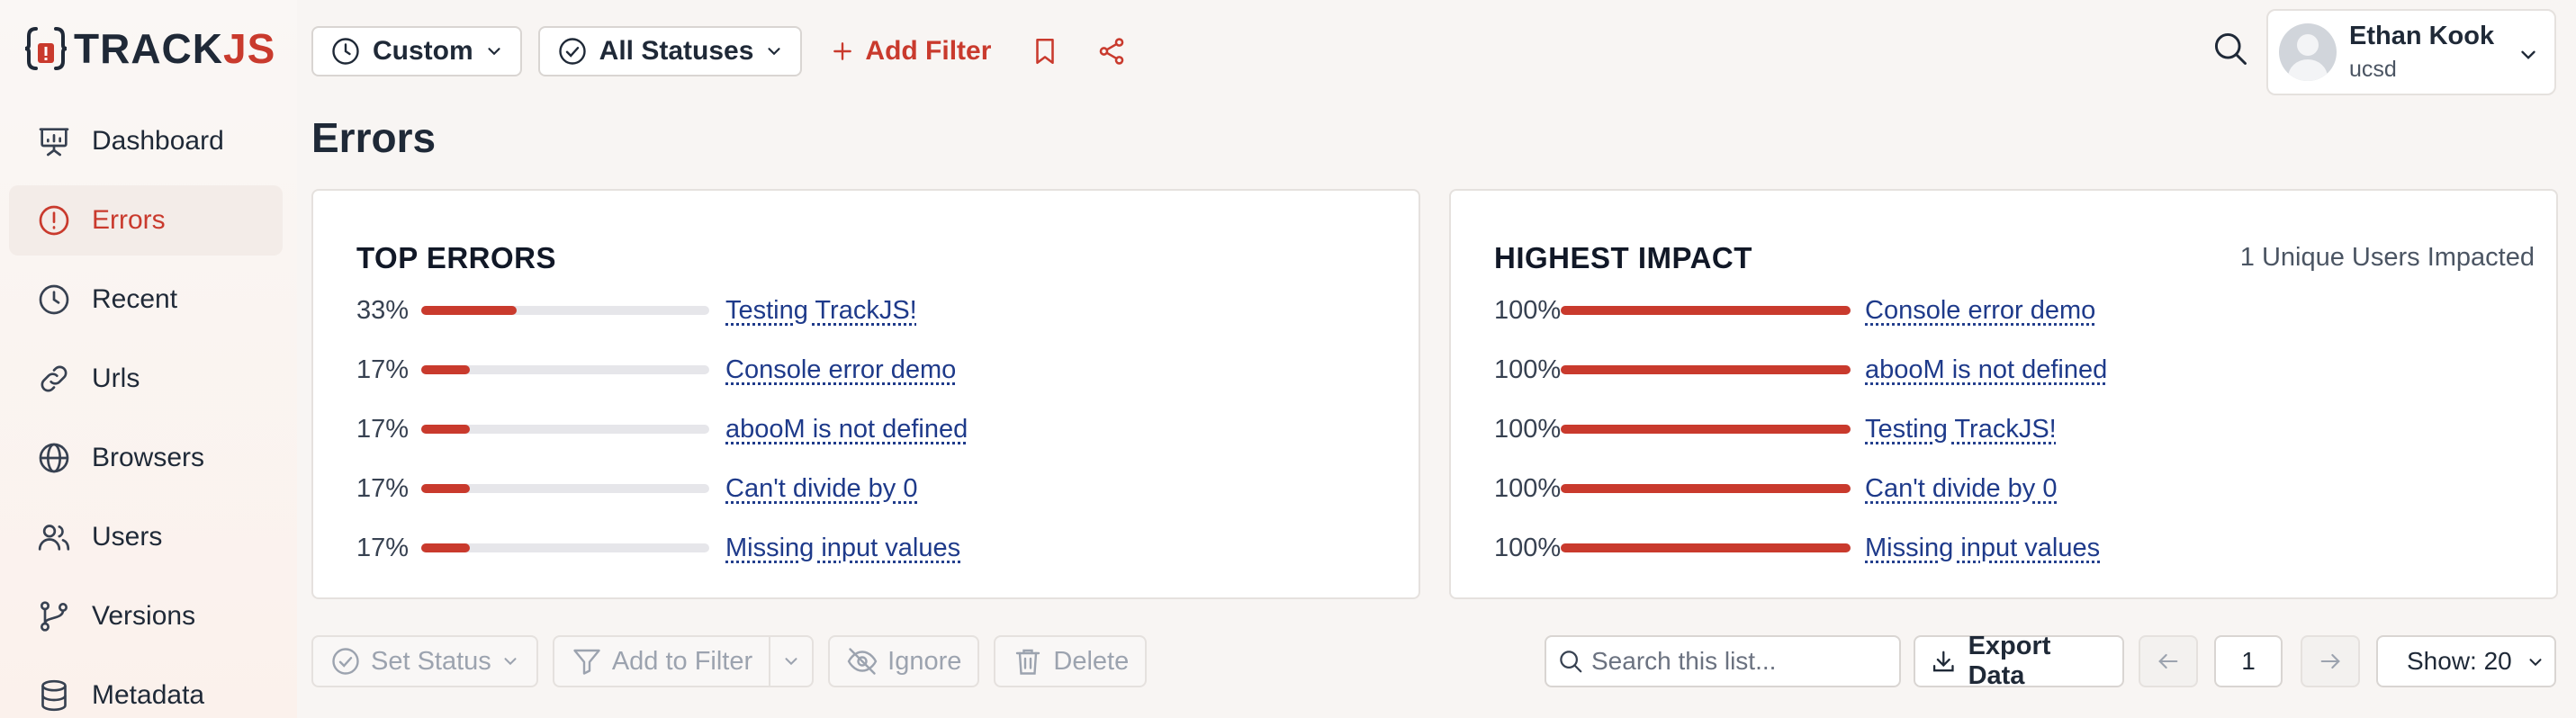 The image size is (2576, 718). I want to click on list-item: 17% Console error demo, so click(662, 370).